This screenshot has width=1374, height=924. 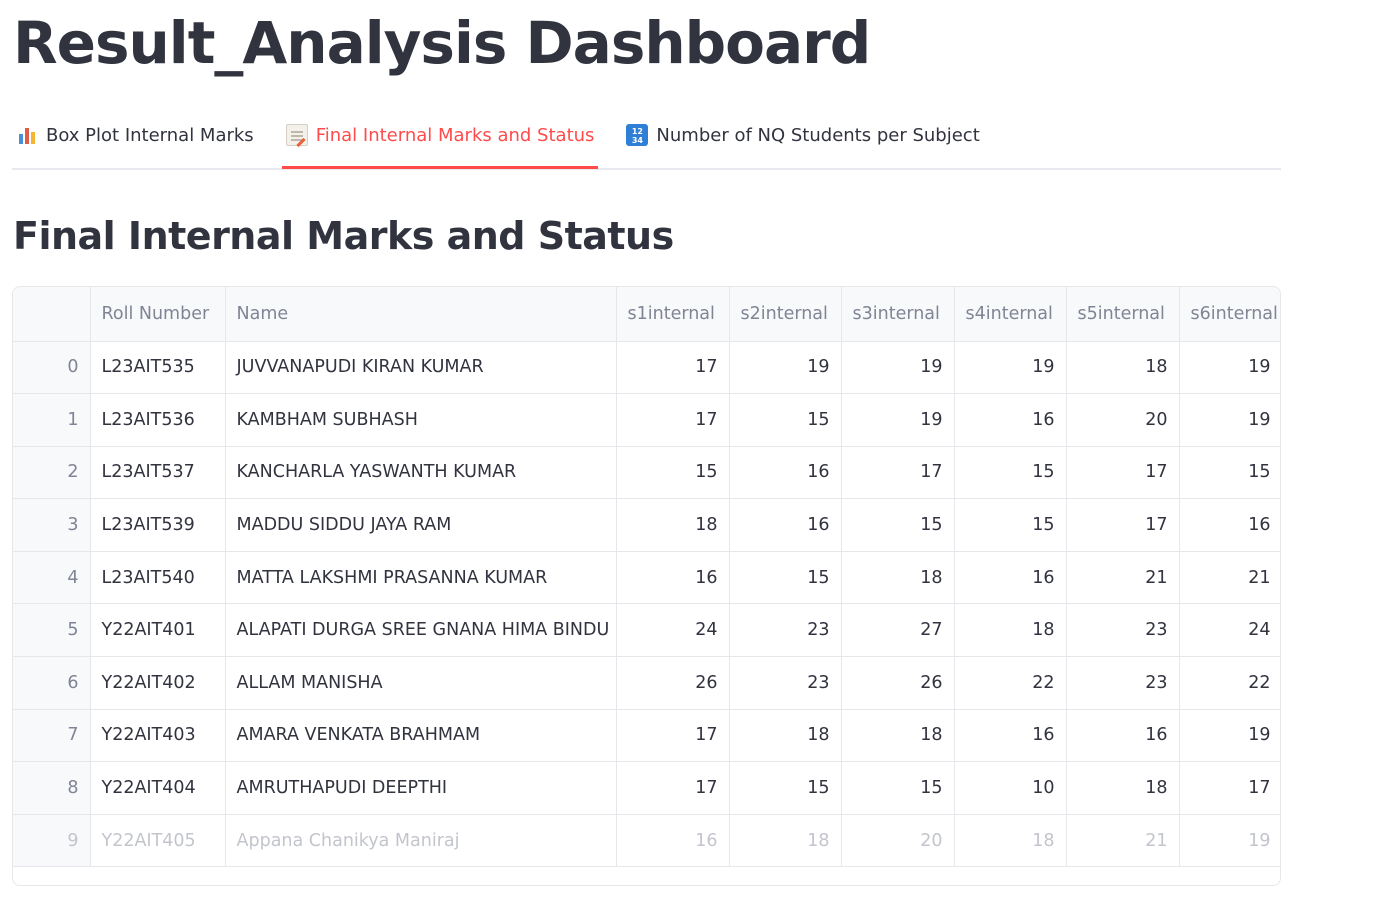 What do you see at coordinates (1229, 683) in the screenshot?
I see `s6internal-cell: 22` at bounding box center [1229, 683].